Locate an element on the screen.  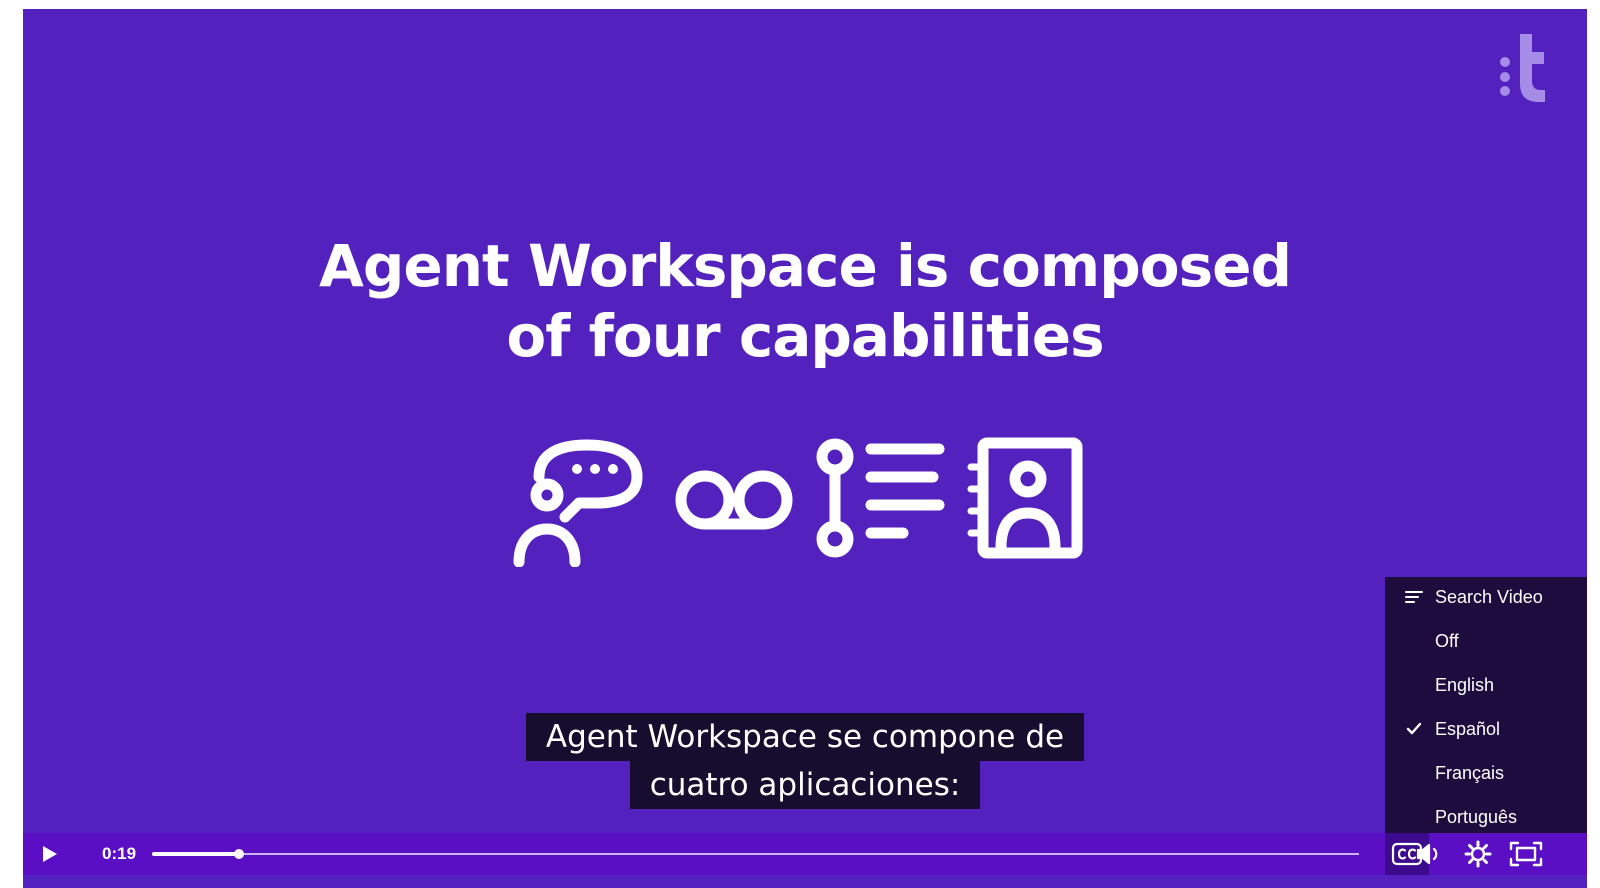
progress-bar is located at coordinates (755, 854).